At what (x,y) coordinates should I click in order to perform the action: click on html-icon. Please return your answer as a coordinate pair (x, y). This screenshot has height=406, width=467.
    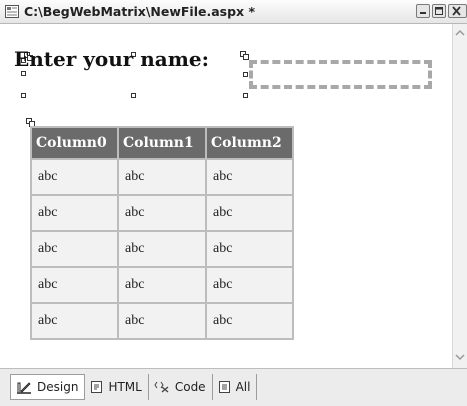
    Looking at the image, I should click on (97, 387).